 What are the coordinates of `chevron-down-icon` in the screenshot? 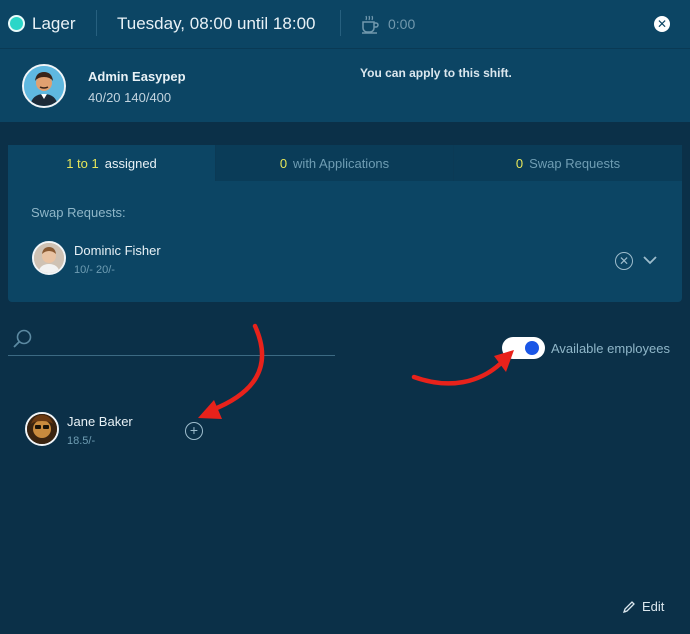 It's located at (650, 260).